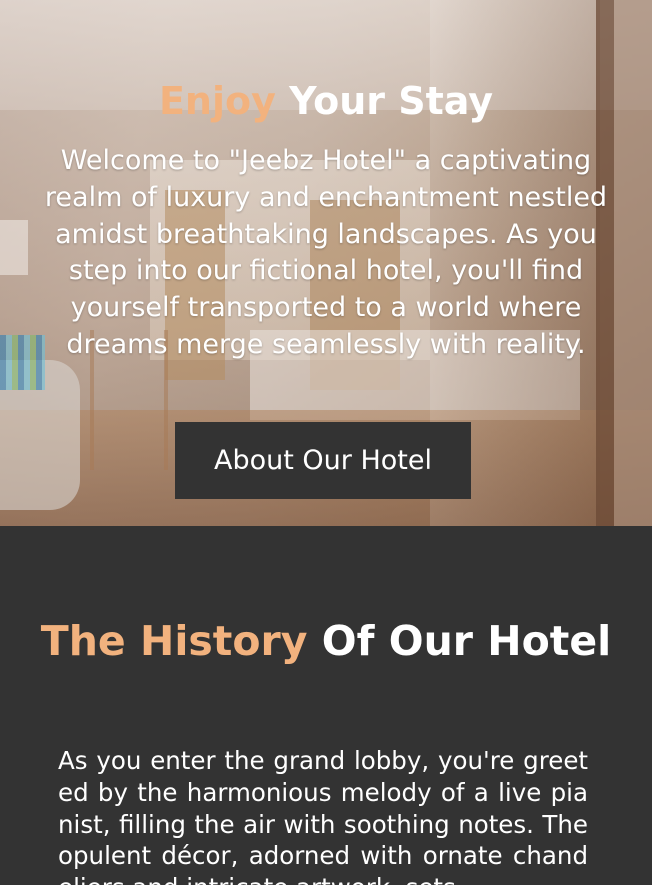  Describe the element at coordinates (323, 460) in the screenshot. I see `about-our-hotel-button: About Our Hotel` at that location.